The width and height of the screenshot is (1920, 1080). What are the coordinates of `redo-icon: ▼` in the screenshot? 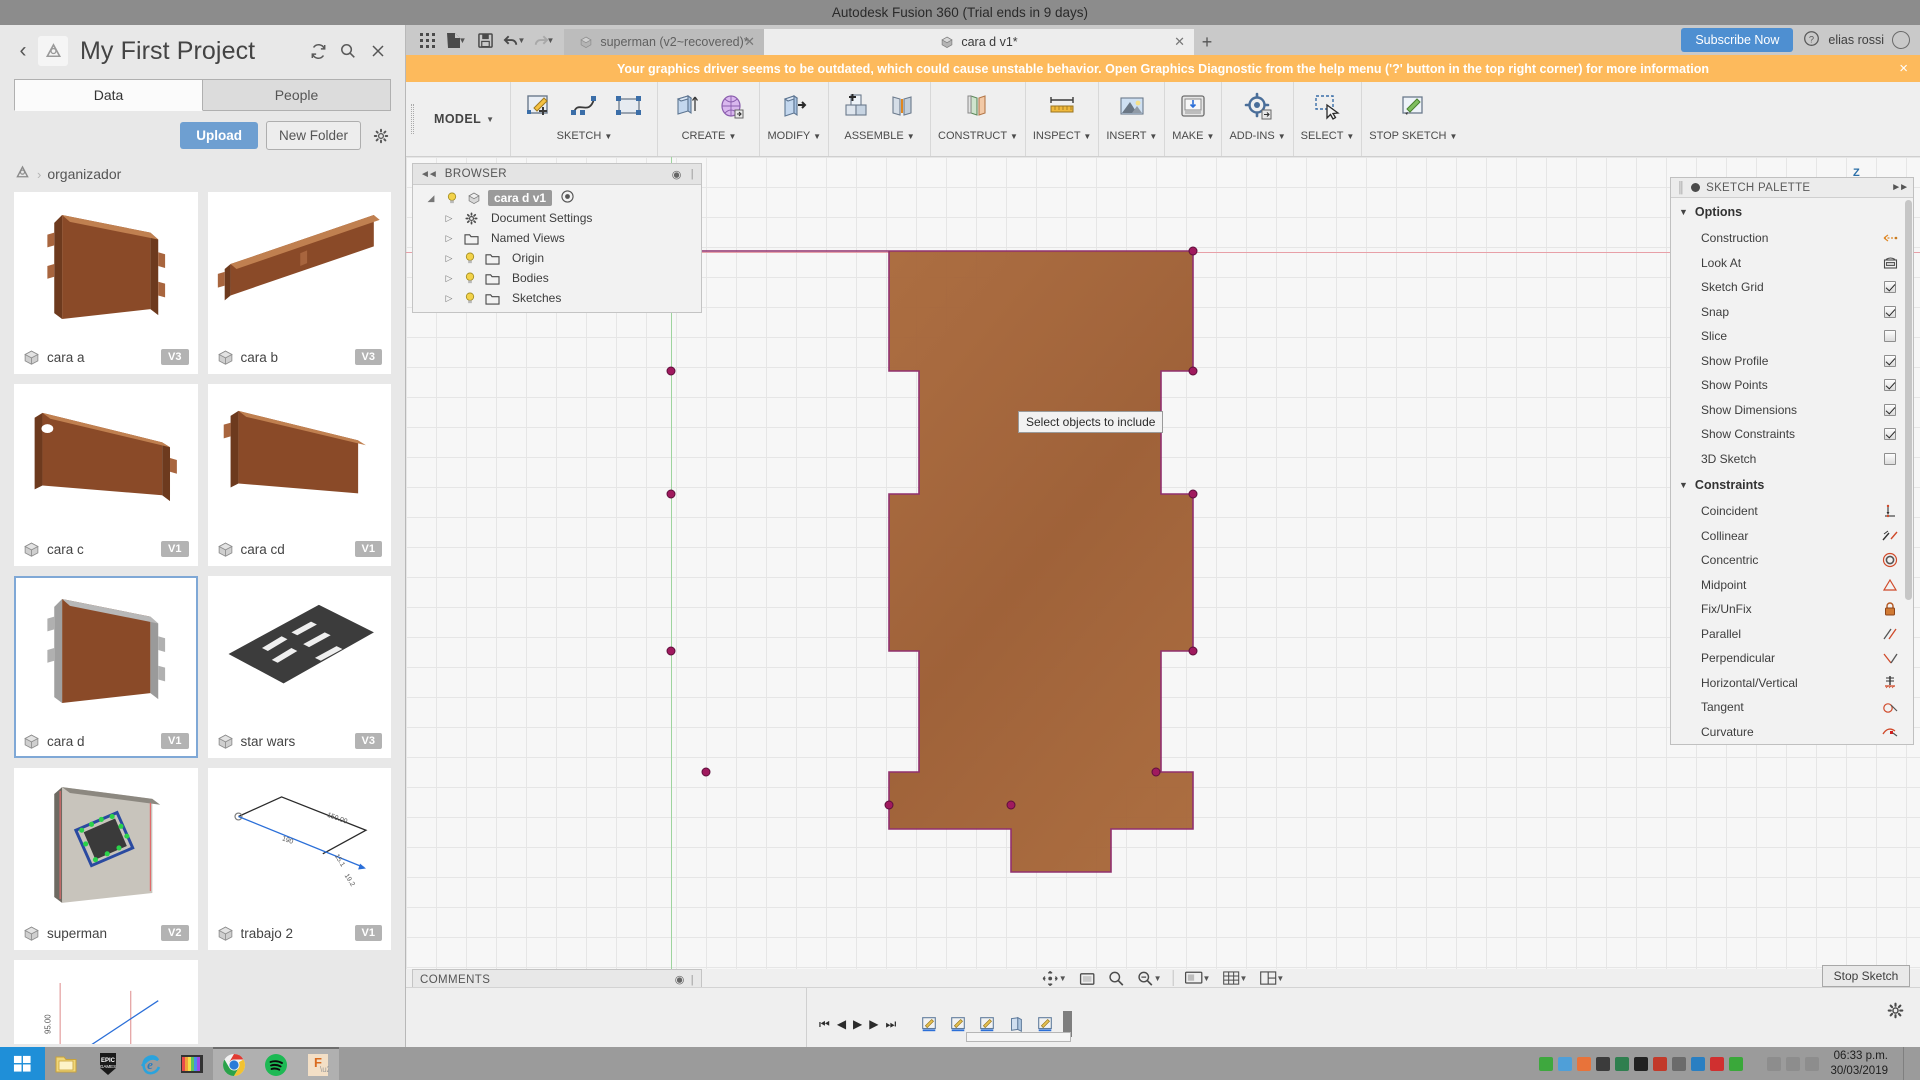 It's located at (543, 40).